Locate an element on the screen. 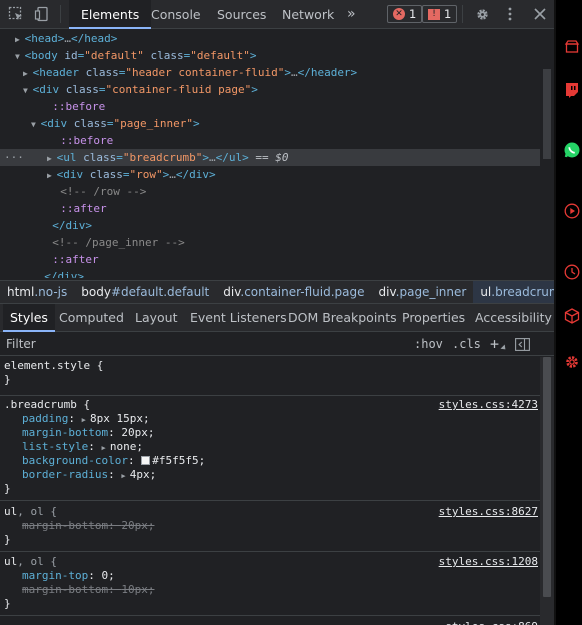 The height and width of the screenshot is (625, 582). dom-tree-scrollbar is located at coordinates (547, 153).